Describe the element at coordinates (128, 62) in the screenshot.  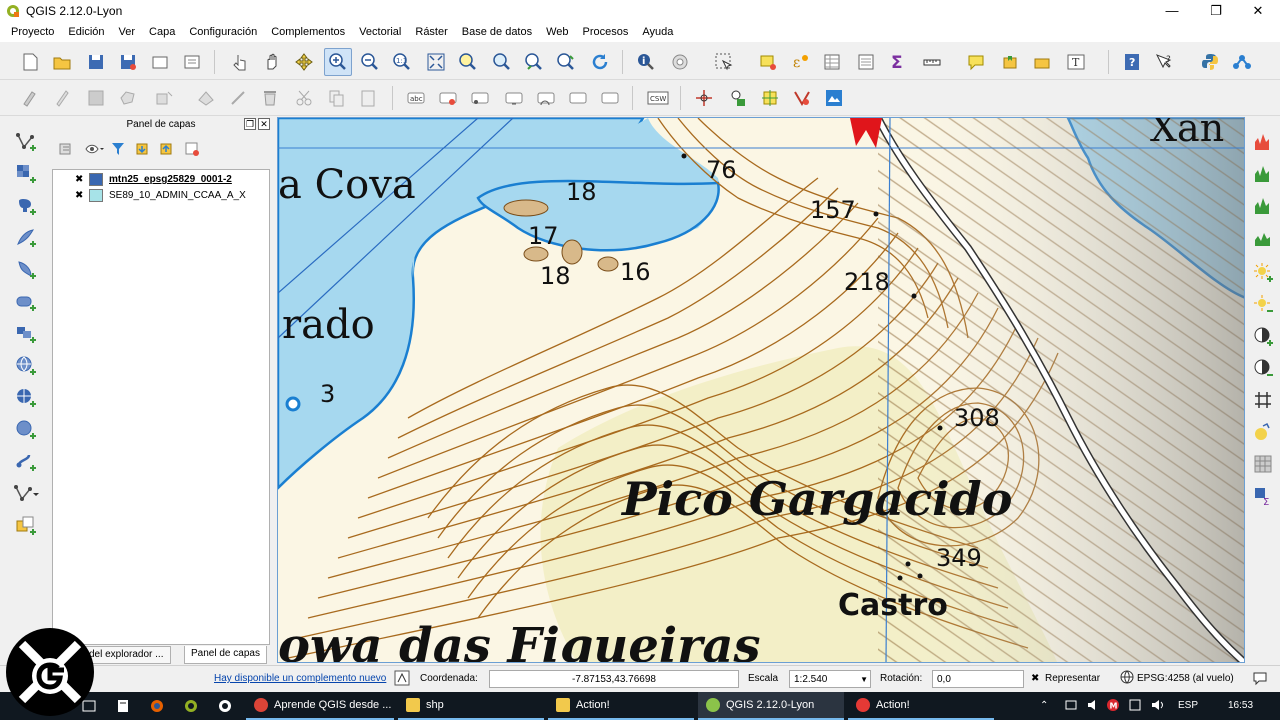
I see `save-as-icon` at that location.